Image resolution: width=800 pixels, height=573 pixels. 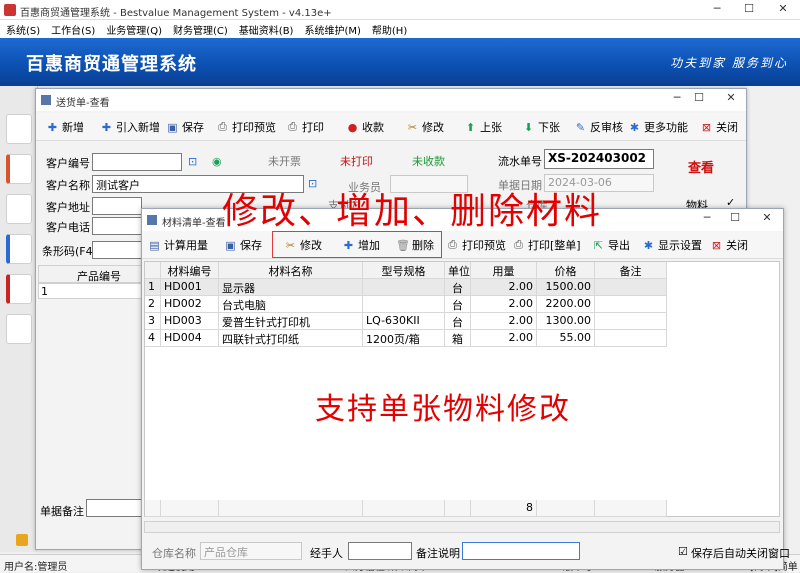 What do you see at coordinates (72, 28) in the screenshot?
I see `menu-workbench: 工作台(S)` at bounding box center [72, 28].